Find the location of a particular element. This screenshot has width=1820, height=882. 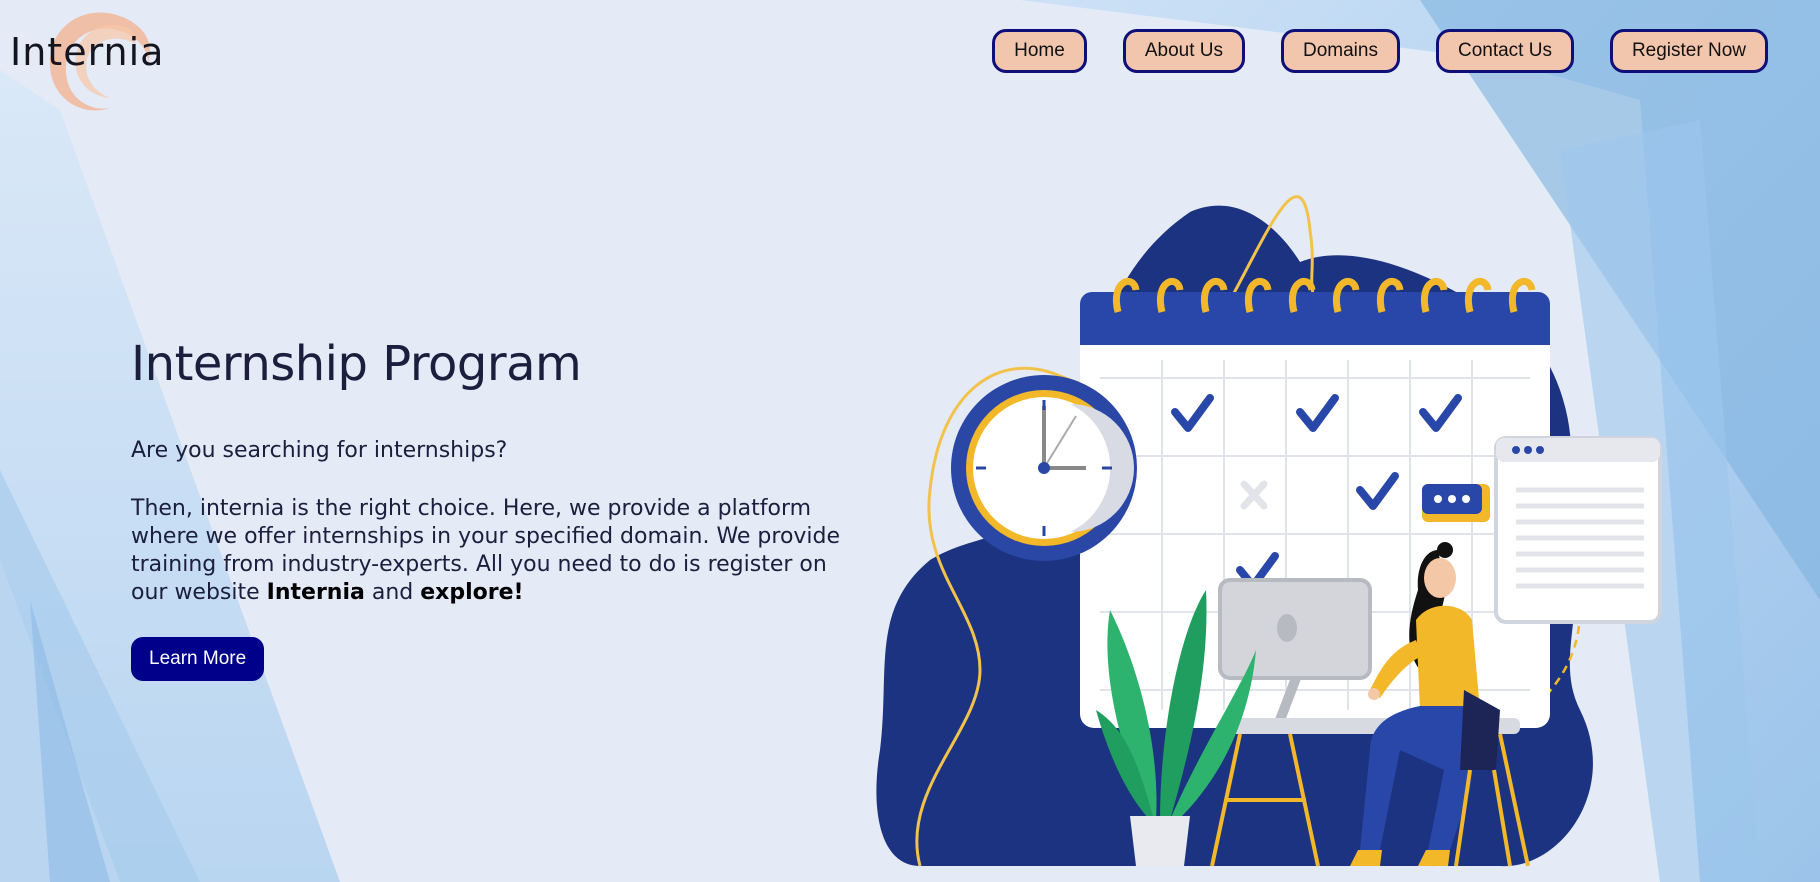

nav-domains-button: Domains is located at coordinates (1340, 51).